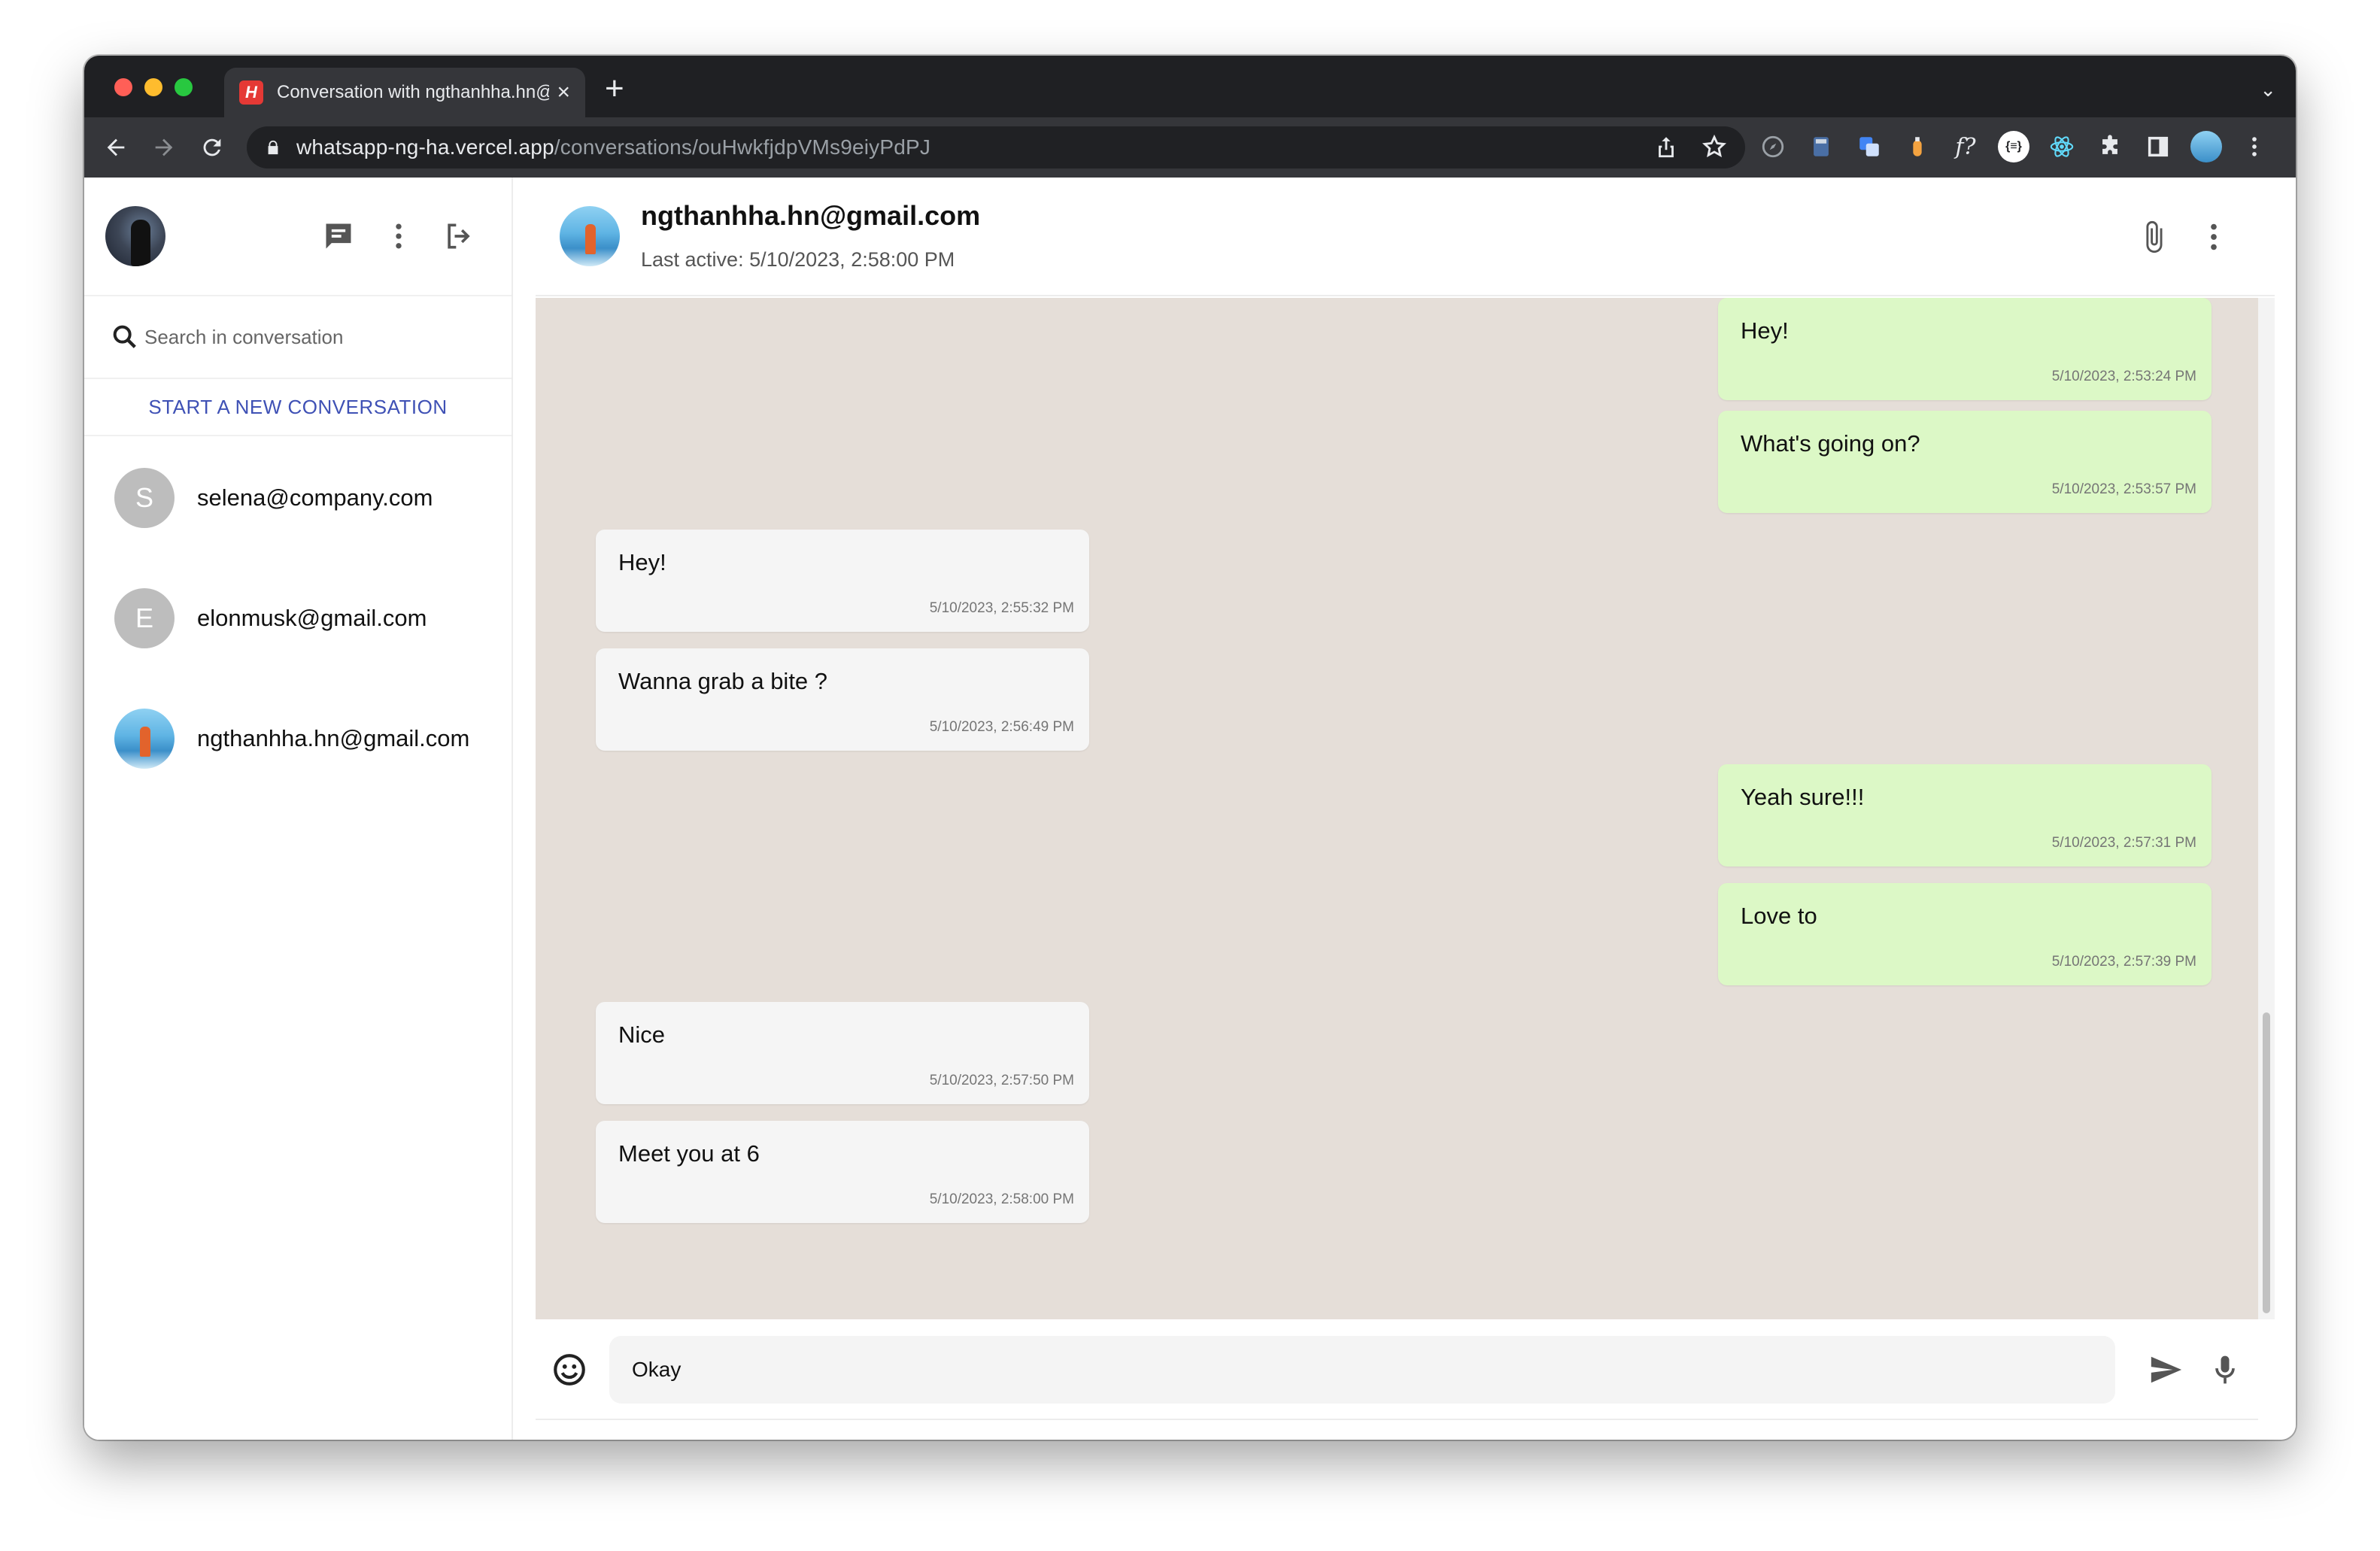  I want to click on translate-icon, so click(1869, 147).